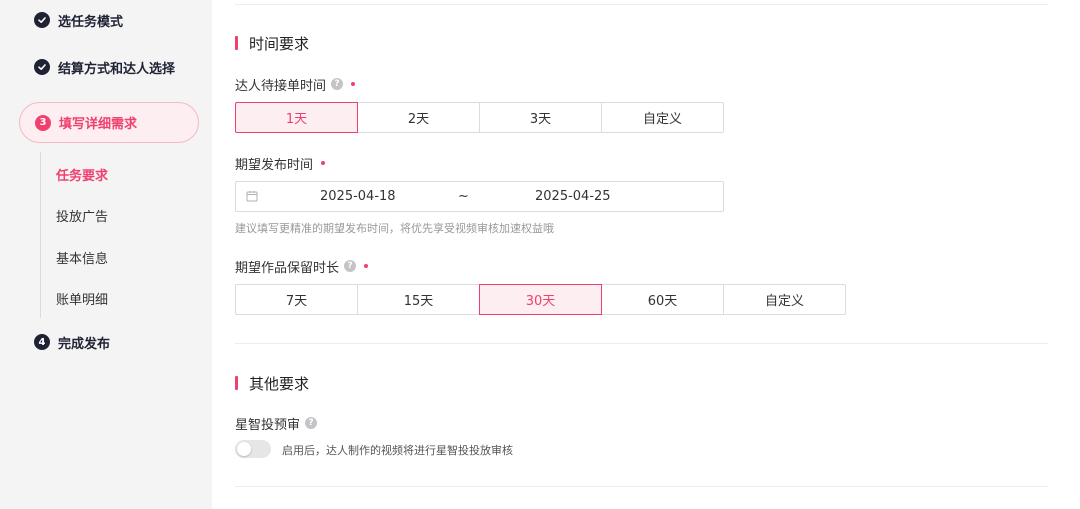 Image resolution: width=1080 pixels, height=509 pixels. Describe the element at coordinates (287, 268) in the screenshot. I see `label-text: 期望作品保留时长` at that location.